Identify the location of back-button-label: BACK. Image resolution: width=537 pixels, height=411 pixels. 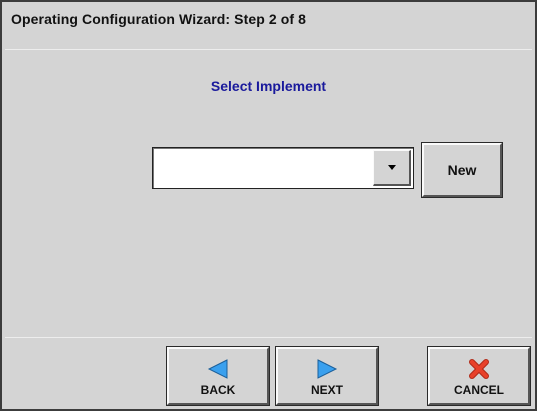
(218, 390).